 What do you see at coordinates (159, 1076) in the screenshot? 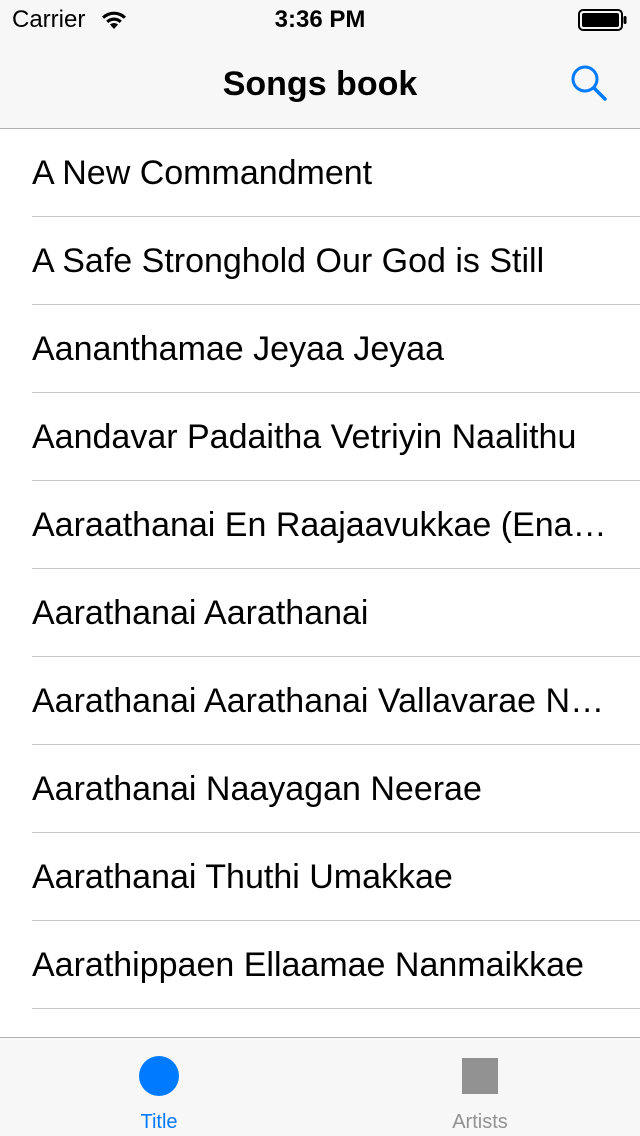
I see `circle-icon` at bounding box center [159, 1076].